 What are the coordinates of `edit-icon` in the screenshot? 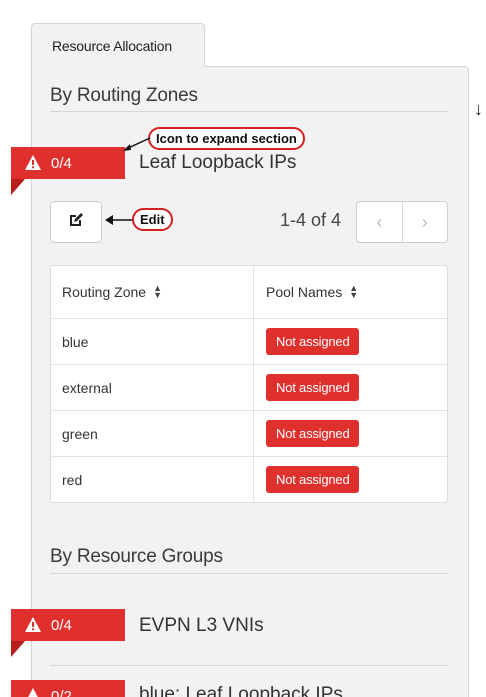 It's located at (76, 222).